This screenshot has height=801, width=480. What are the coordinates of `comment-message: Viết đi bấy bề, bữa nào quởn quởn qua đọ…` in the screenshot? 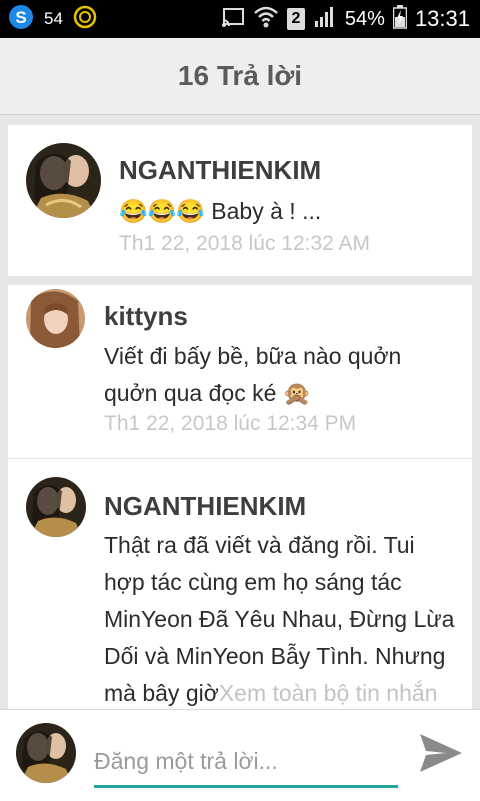 It's located at (252, 375).